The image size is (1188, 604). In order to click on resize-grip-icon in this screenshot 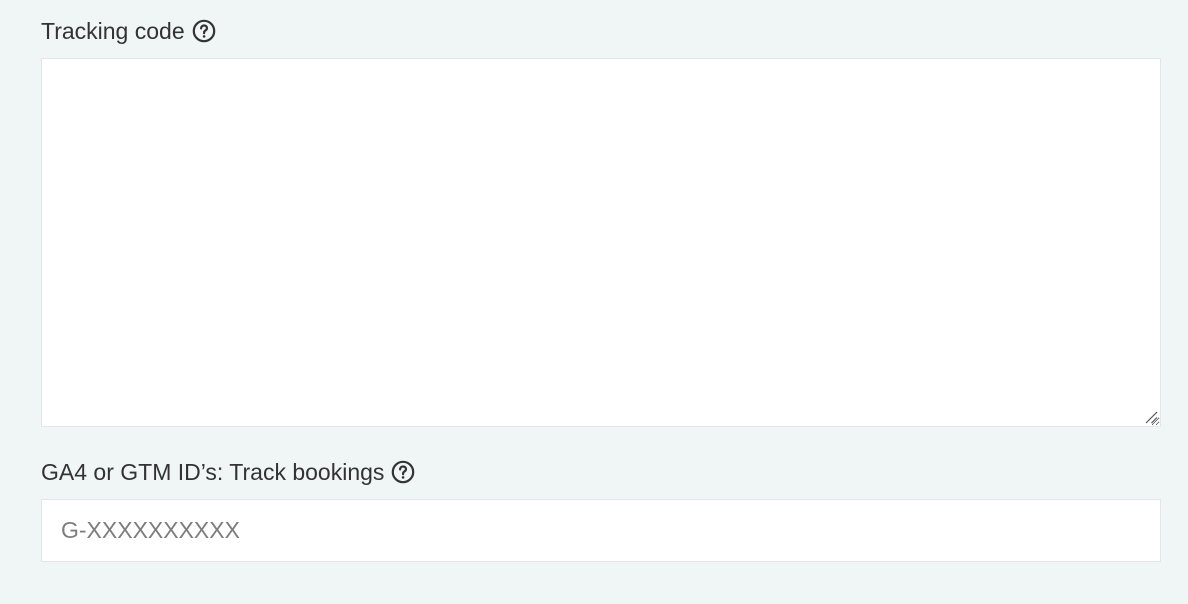, I will do `click(1151, 417)`.